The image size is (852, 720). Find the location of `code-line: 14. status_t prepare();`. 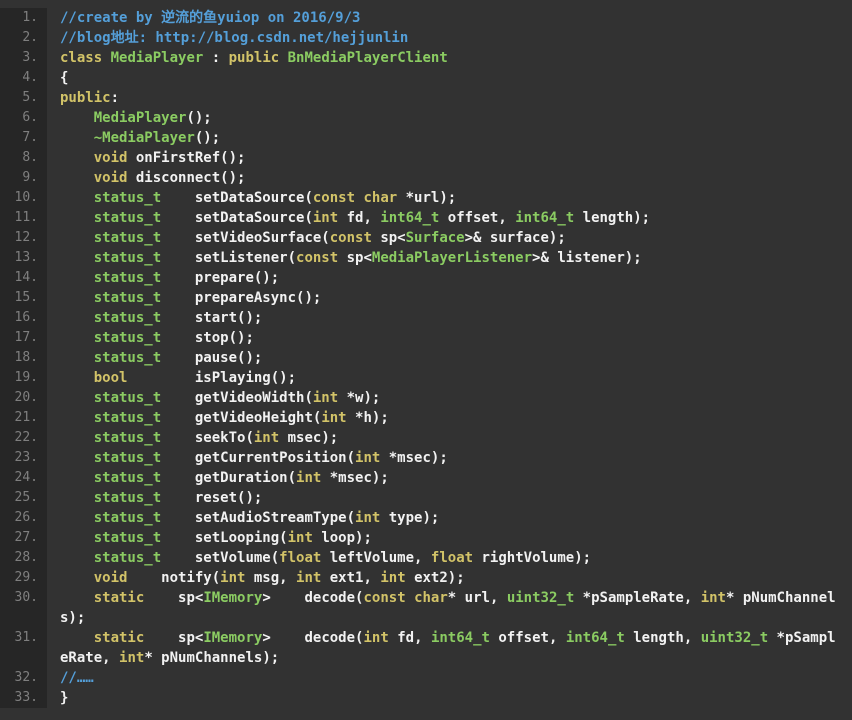

code-line: 14. status_t prepare(); is located at coordinates (426, 278).